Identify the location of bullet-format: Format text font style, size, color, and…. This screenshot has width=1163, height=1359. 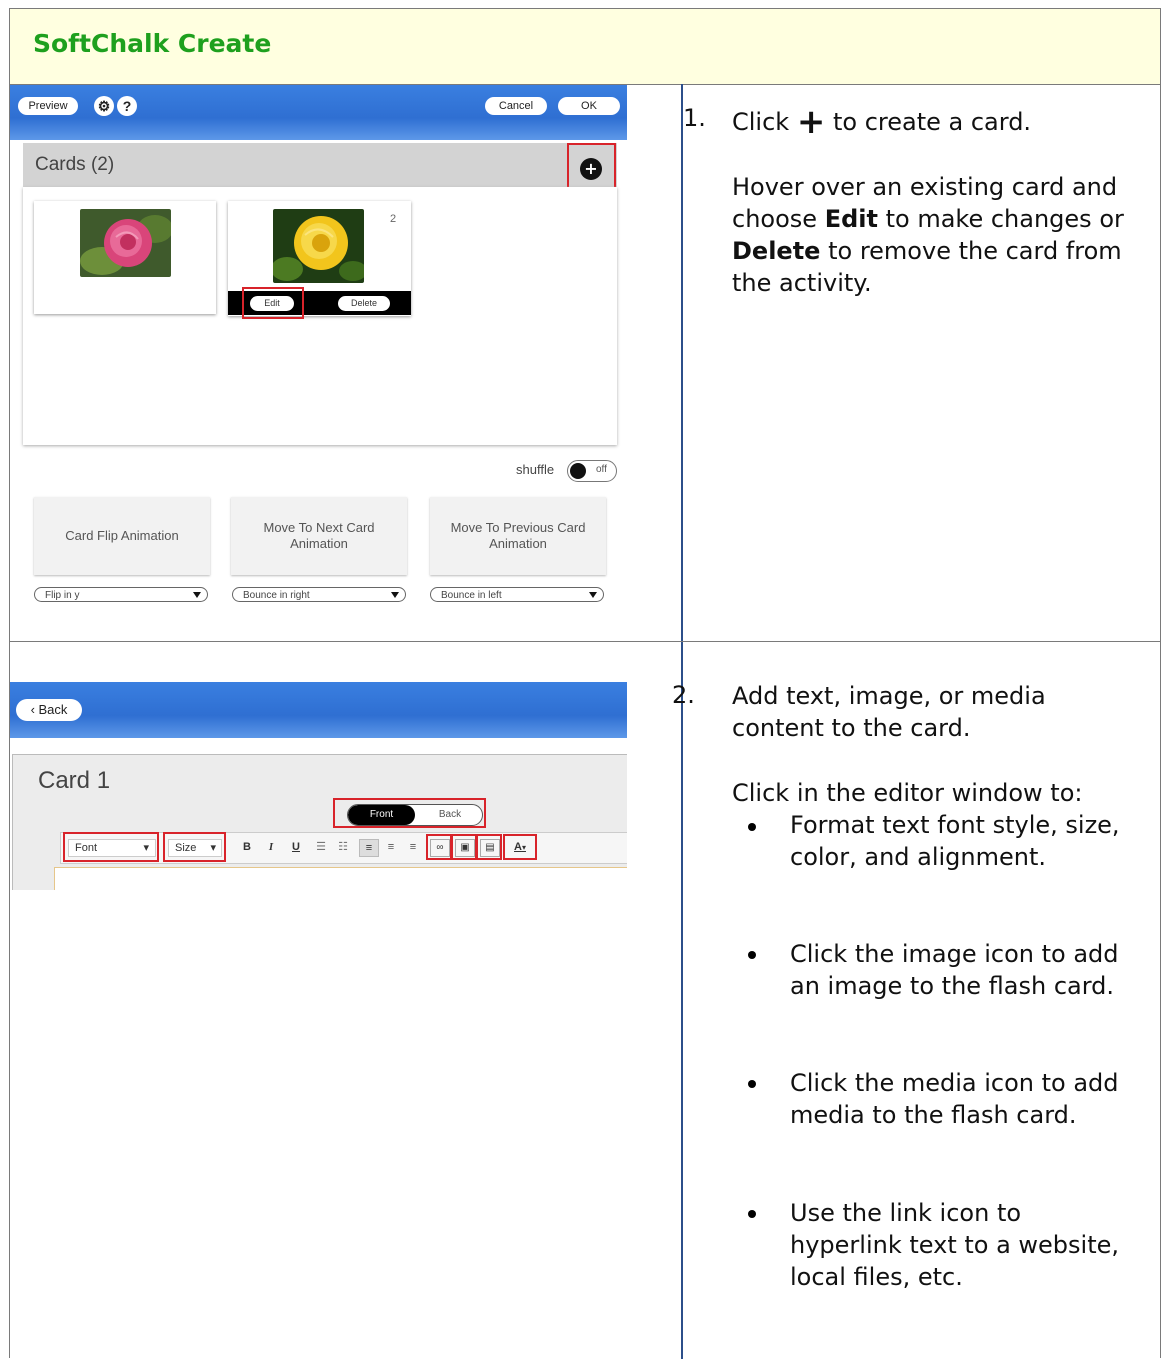
(955, 841).